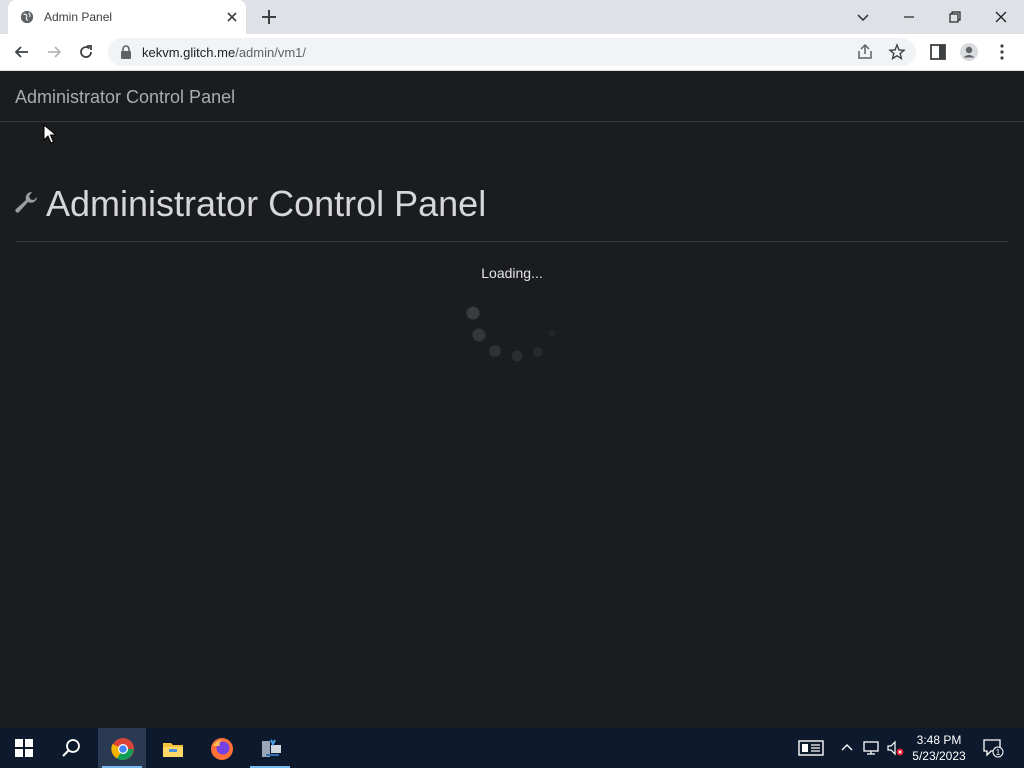  What do you see at coordinates (27, 17) in the screenshot?
I see `globe-icon` at bounding box center [27, 17].